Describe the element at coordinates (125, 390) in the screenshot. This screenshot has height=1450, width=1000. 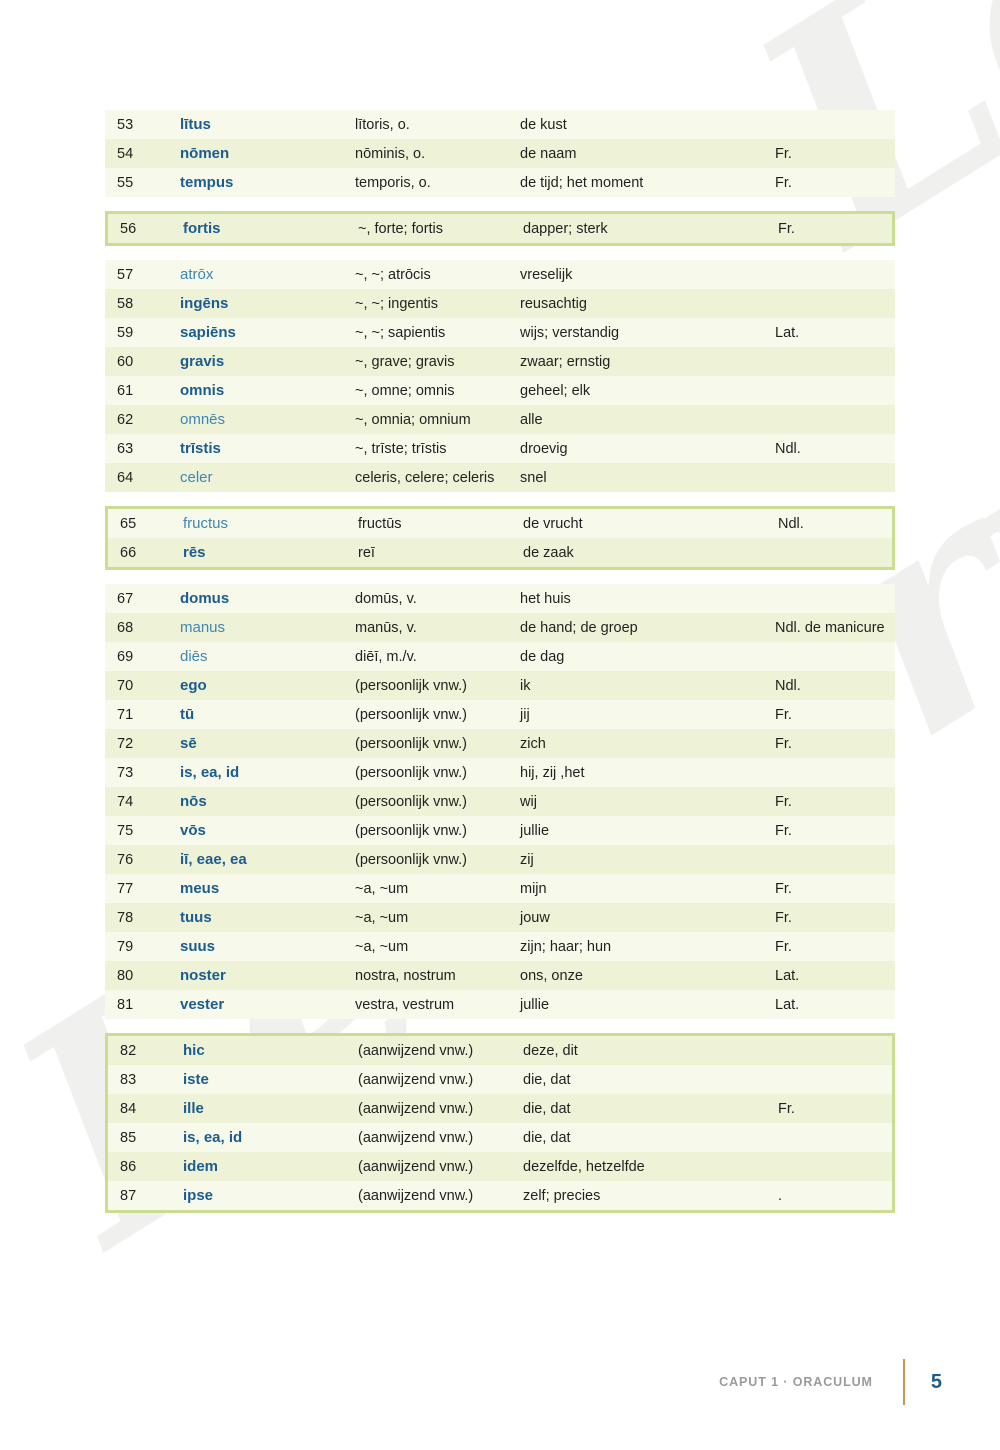
I see `row-number: 61` at that location.